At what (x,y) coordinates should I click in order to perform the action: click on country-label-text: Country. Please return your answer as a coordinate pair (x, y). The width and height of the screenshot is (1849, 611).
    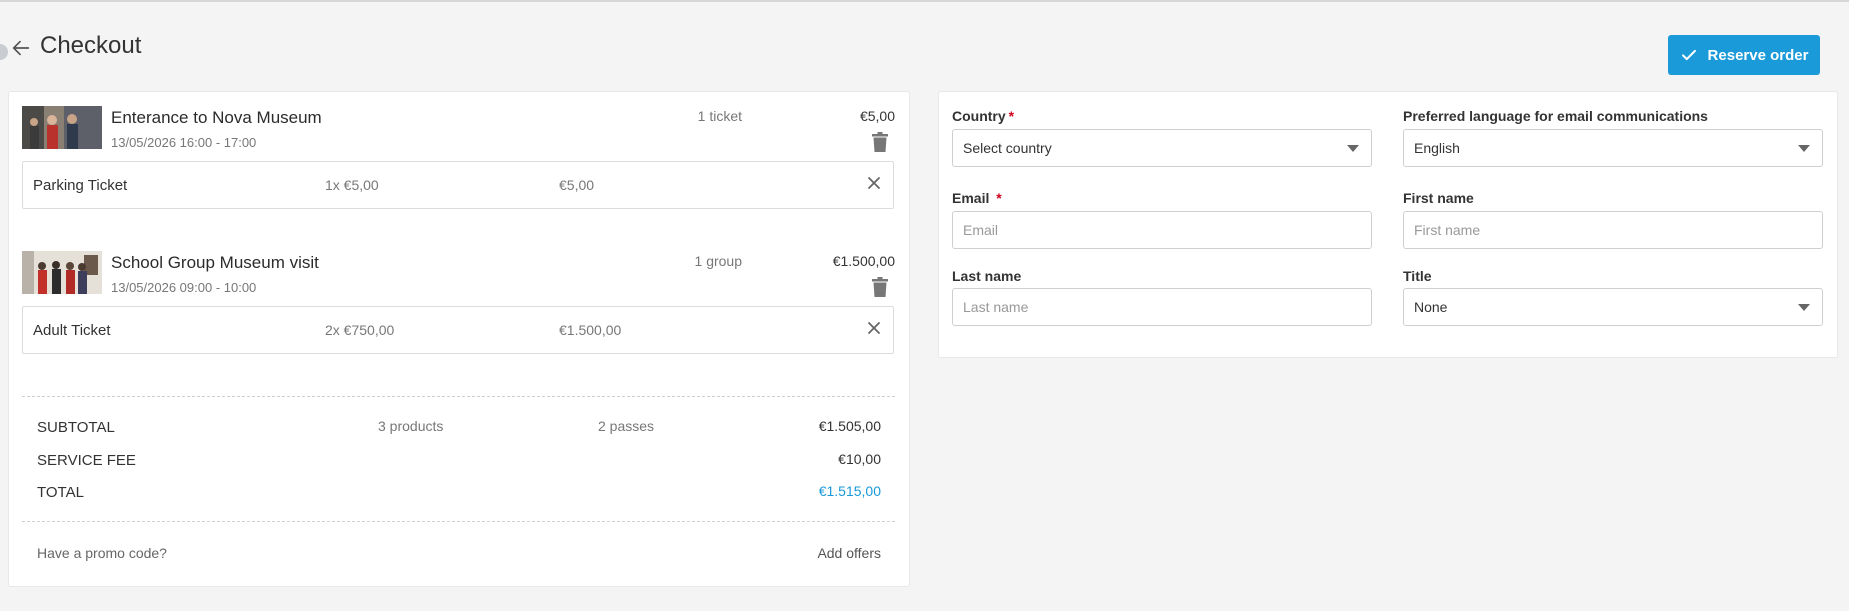
    Looking at the image, I should click on (979, 116).